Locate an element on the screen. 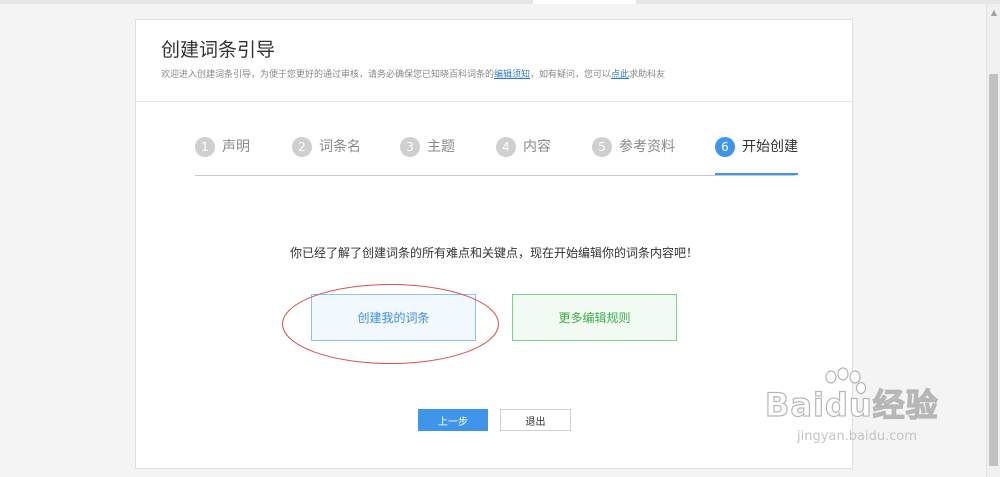 The width and height of the screenshot is (1000, 477). vertical-scrollbar: ▲ is located at coordinates (993, 240).